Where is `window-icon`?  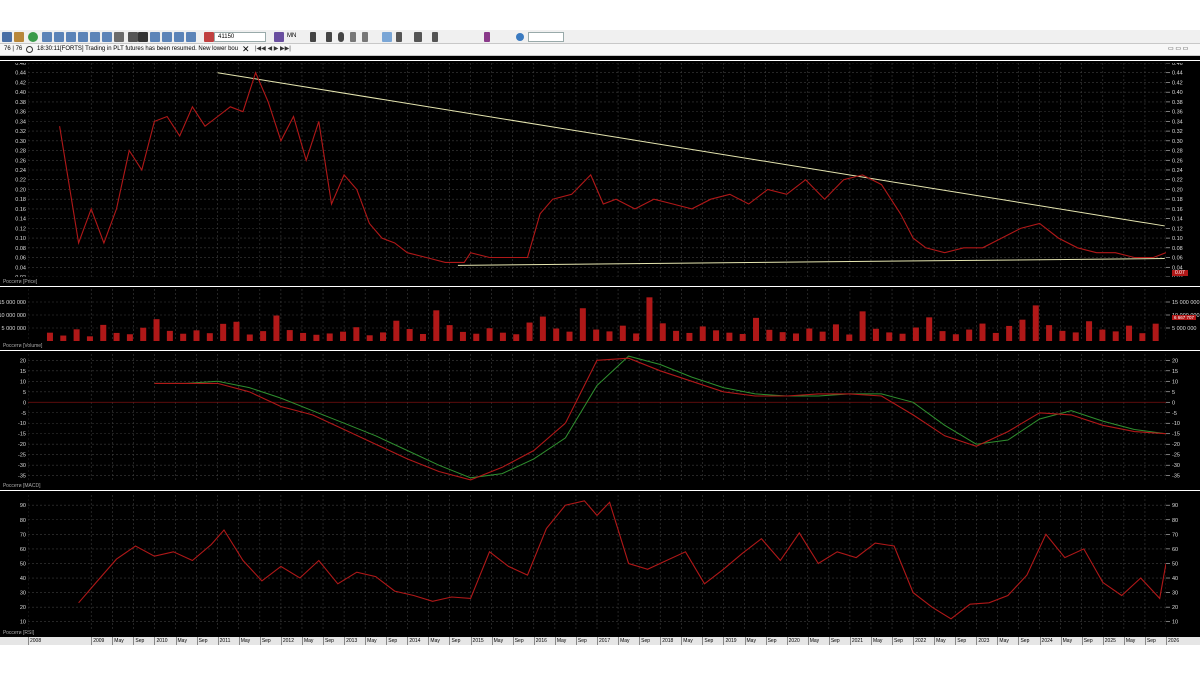 window-icon is located at coordinates (47, 37).